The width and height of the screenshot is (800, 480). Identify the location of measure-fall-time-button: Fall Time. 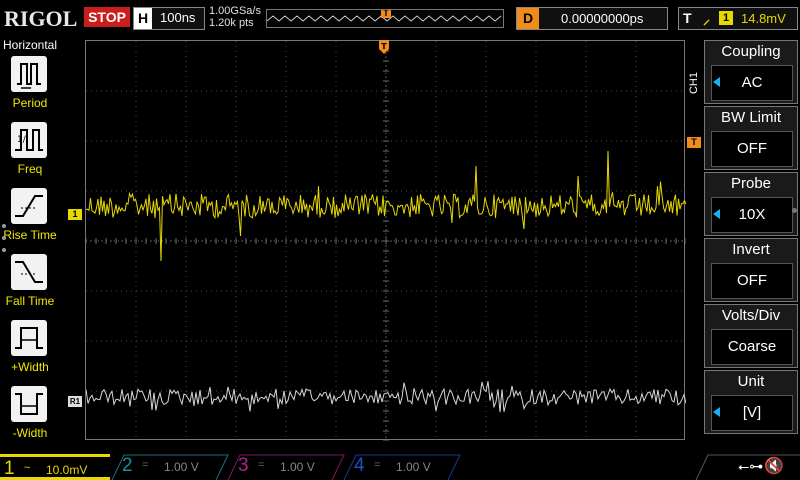
(30, 286).